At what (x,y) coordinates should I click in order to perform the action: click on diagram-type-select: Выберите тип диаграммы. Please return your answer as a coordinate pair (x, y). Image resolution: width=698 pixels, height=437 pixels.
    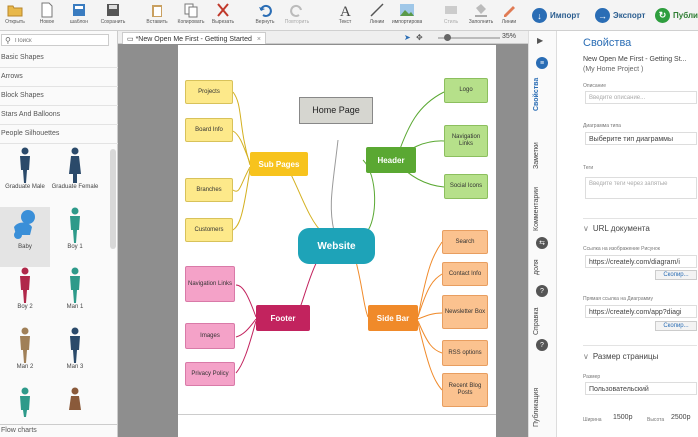
    Looking at the image, I should click on (641, 138).